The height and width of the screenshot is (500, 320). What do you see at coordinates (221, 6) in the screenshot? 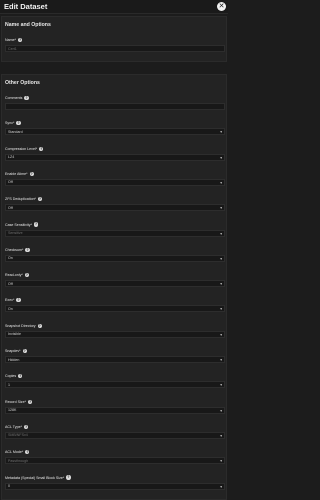
I see `close-icon: ✕` at bounding box center [221, 6].